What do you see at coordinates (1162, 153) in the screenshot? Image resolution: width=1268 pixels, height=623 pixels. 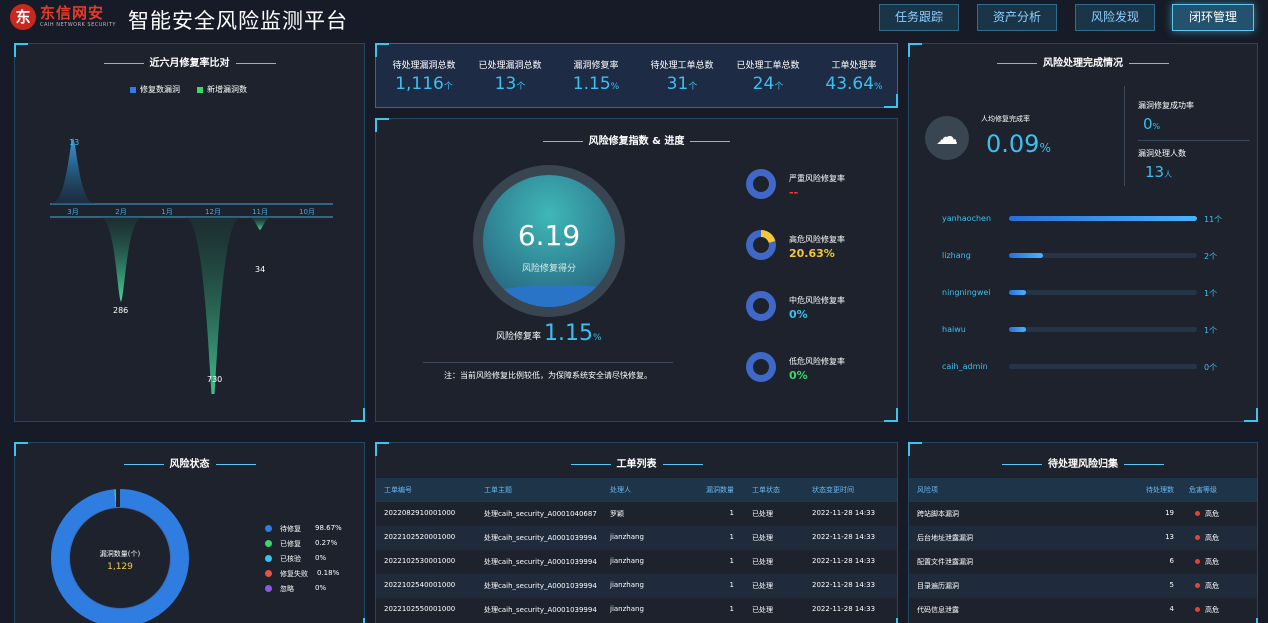 I see `handlers-label: 漏洞处理人数` at bounding box center [1162, 153].